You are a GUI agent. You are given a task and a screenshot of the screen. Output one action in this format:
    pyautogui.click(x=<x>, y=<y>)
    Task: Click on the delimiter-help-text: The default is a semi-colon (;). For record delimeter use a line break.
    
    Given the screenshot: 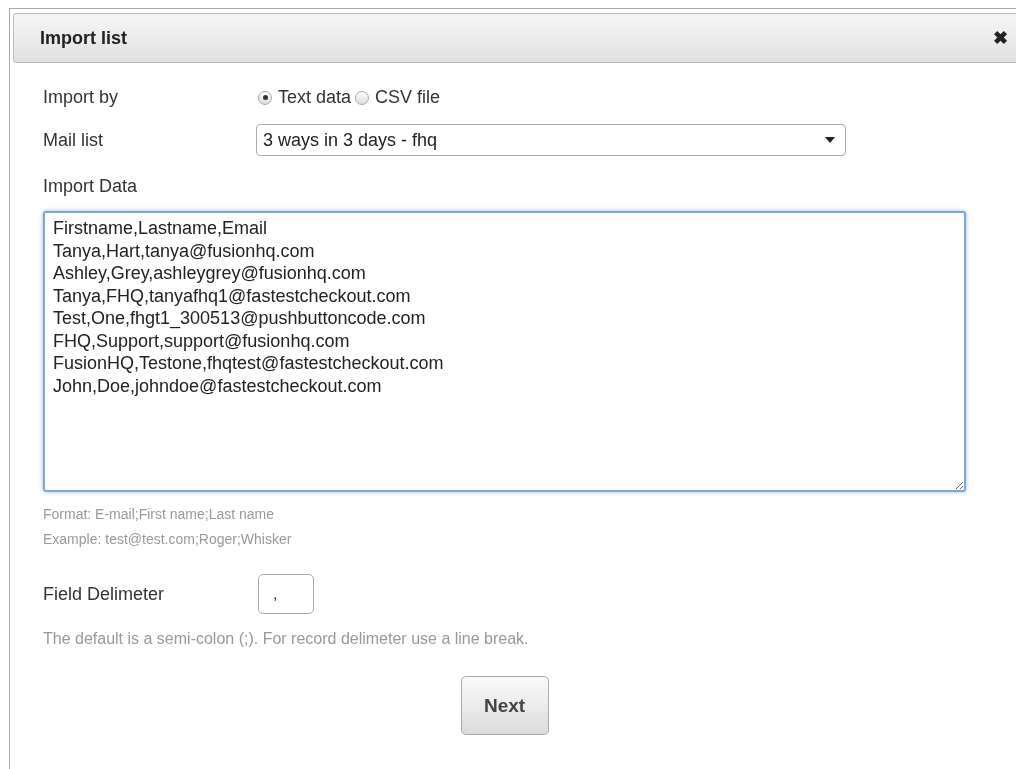 What is the action you would take?
    pyautogui.click(x=286, y=639)
    